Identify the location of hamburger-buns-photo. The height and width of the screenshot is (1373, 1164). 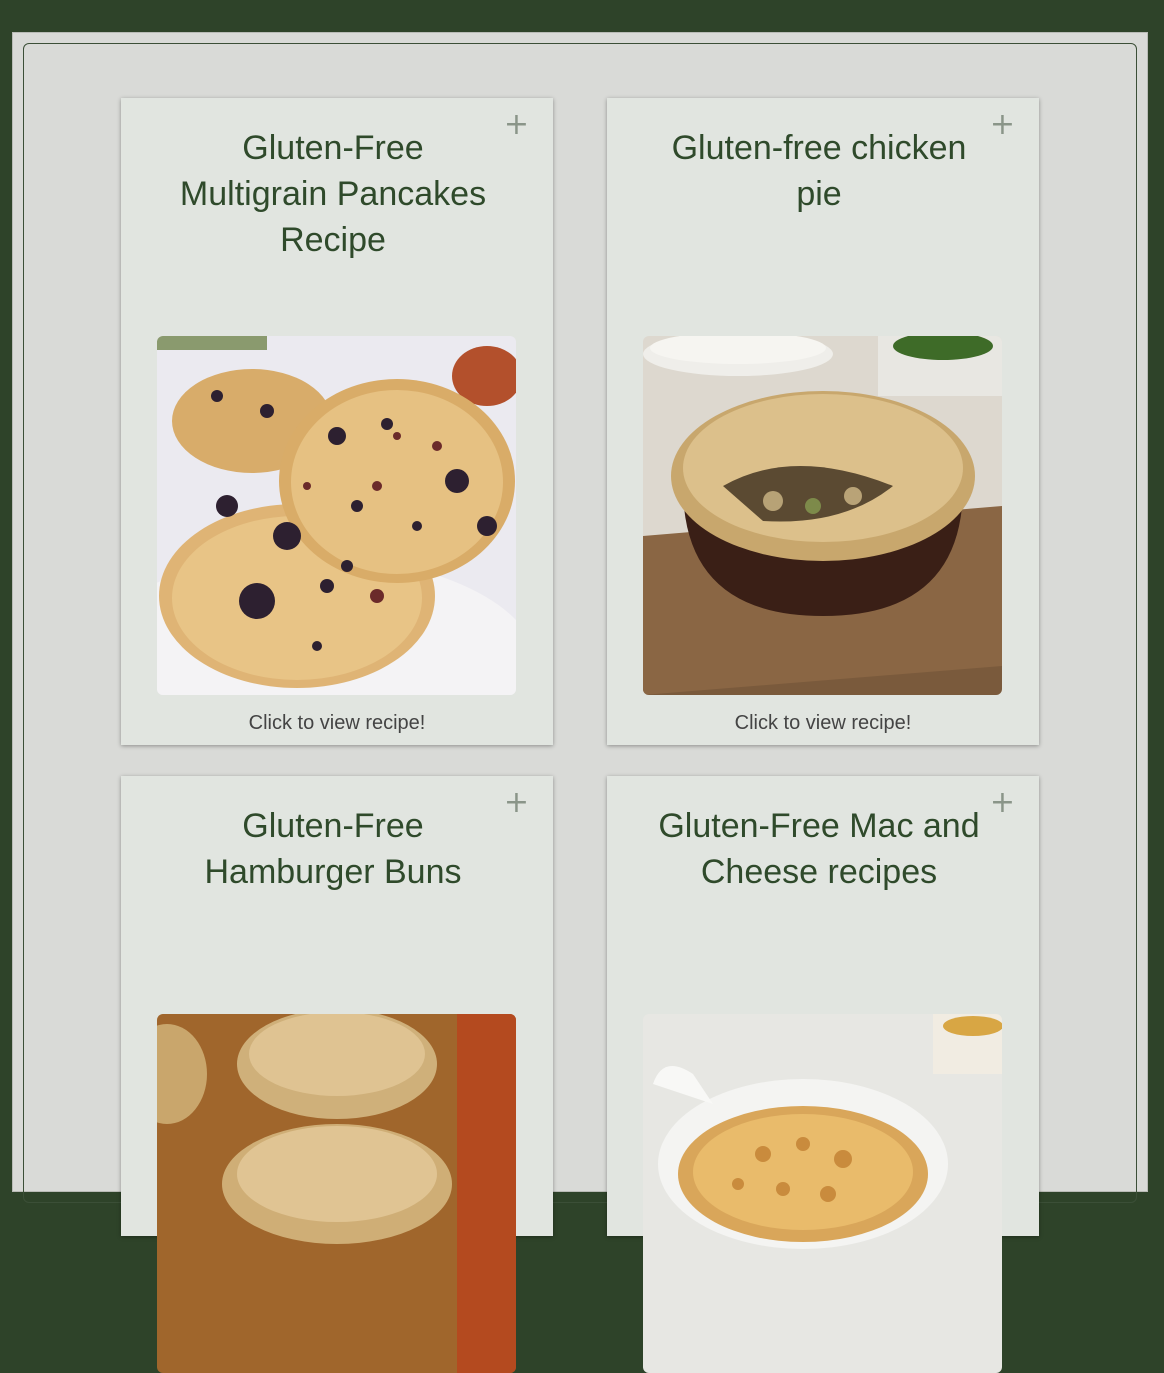
(336, 1193).